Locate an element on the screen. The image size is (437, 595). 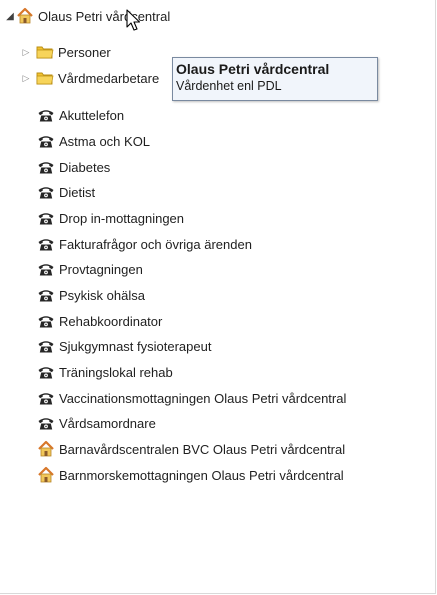
tree-node-label: Vårdmedarbetare is located at coordinates (109, 78).